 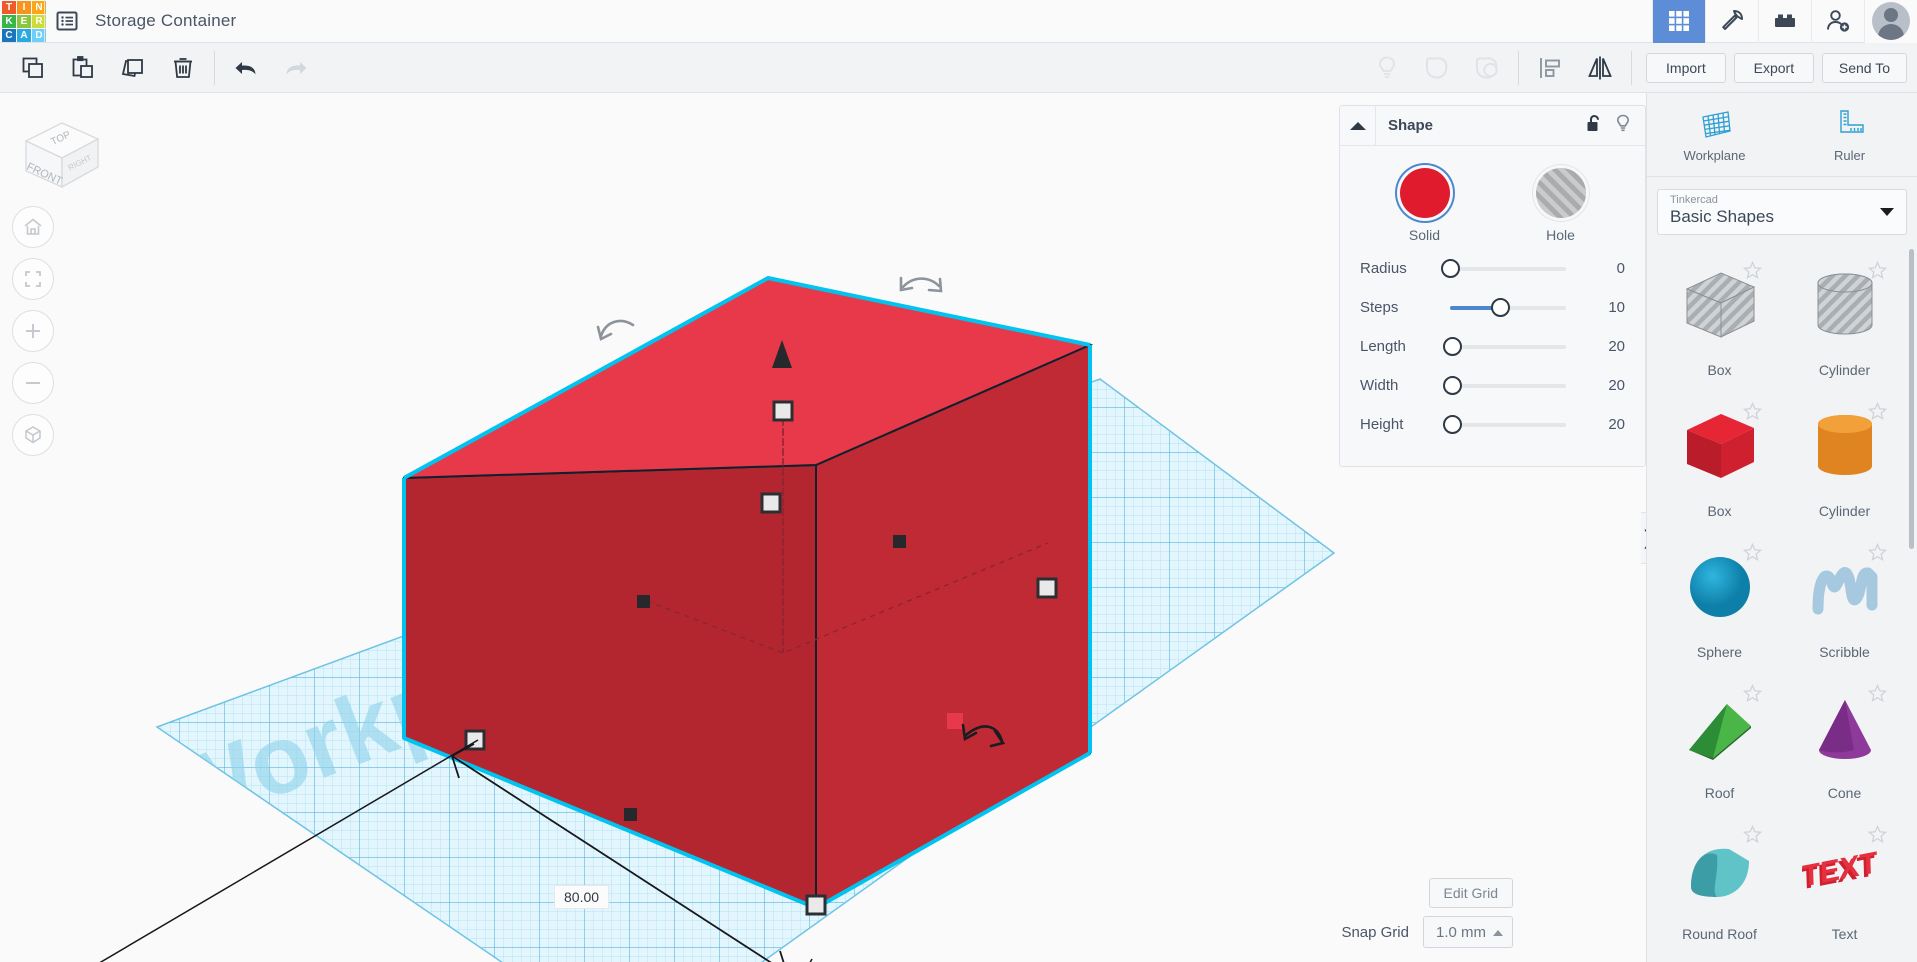 What do you see at coordinates (1844, 598) in the screenshot?
I see `shape-item-scribble: Scribble` at bounding box center [1844, 598].